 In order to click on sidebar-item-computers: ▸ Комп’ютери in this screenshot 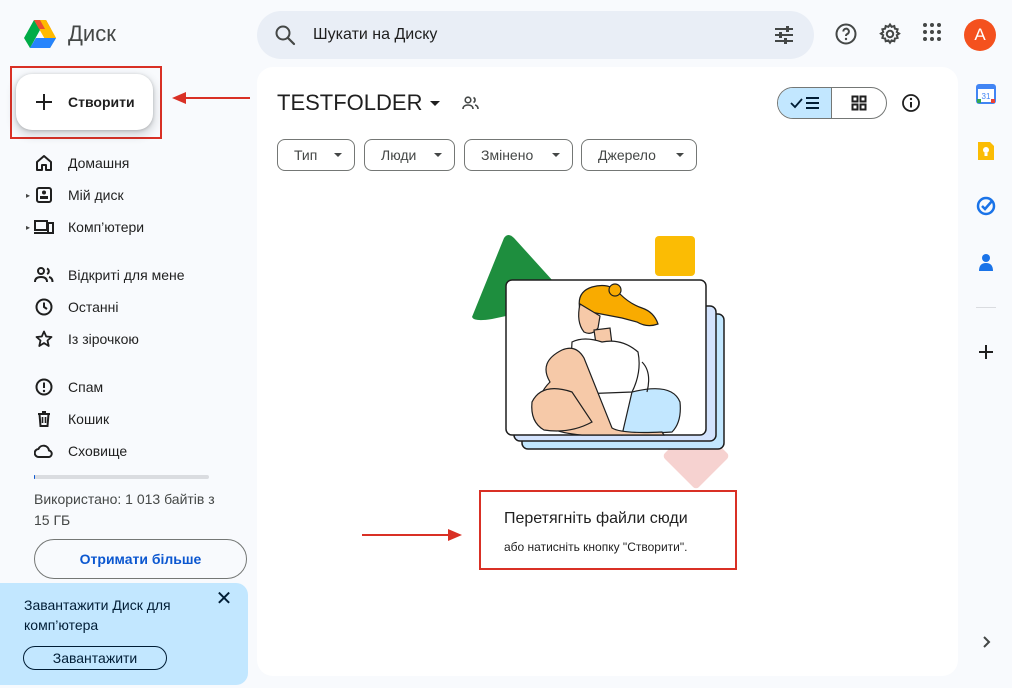, I will do `click(126, 227)`.